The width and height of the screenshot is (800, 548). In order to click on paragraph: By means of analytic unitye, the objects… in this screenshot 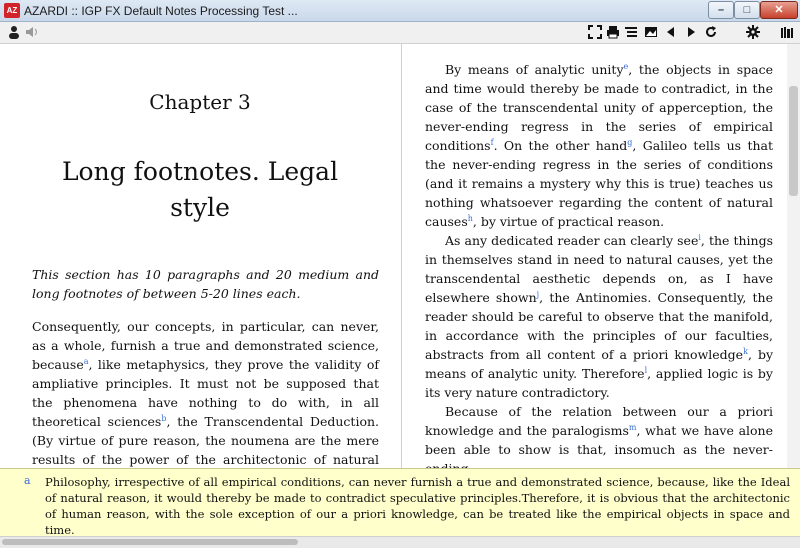, I will do `click(599, 145)`.